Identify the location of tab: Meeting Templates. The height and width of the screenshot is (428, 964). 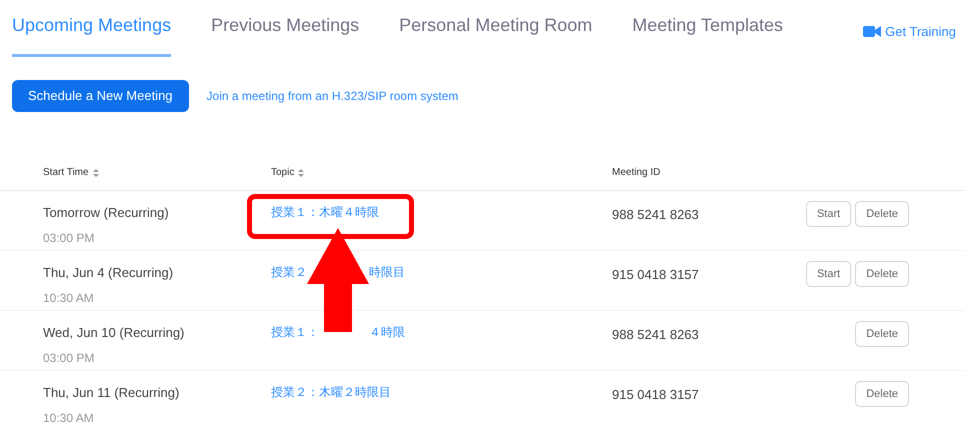
(708, 28).